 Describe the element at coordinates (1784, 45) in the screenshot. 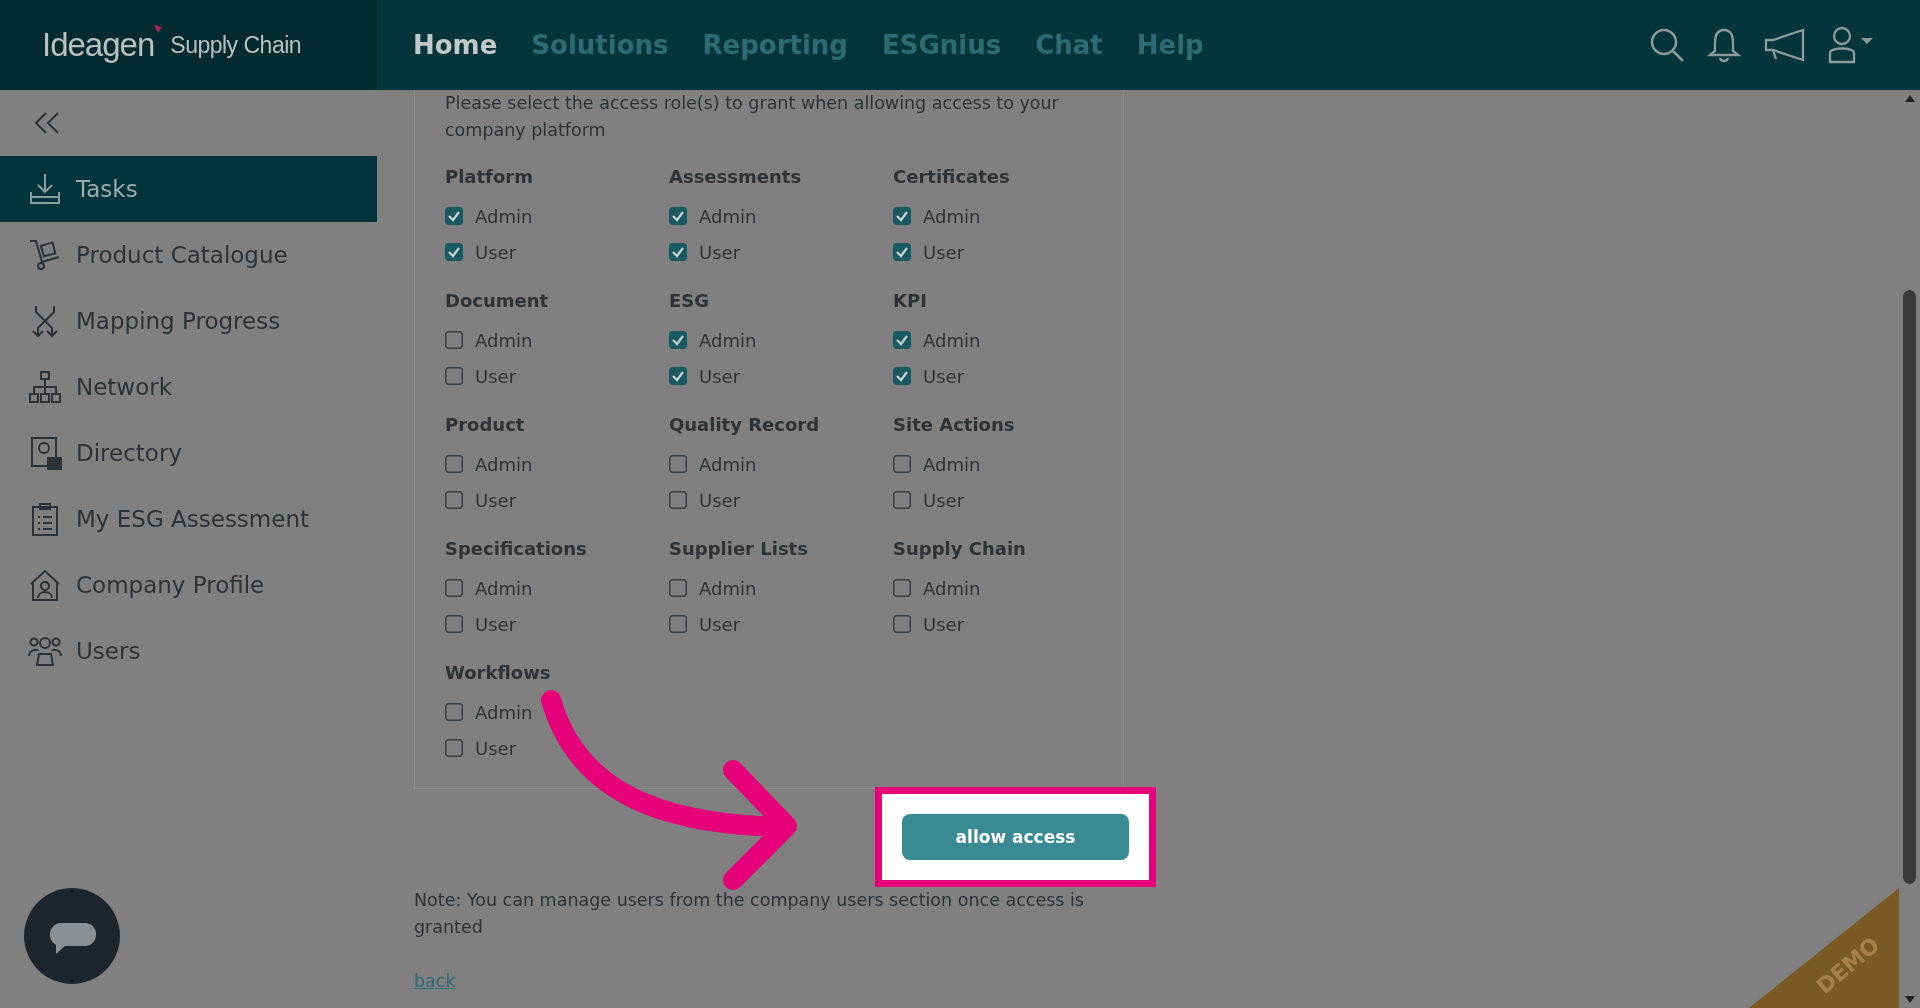

I see `megaphone-icon` at that location.